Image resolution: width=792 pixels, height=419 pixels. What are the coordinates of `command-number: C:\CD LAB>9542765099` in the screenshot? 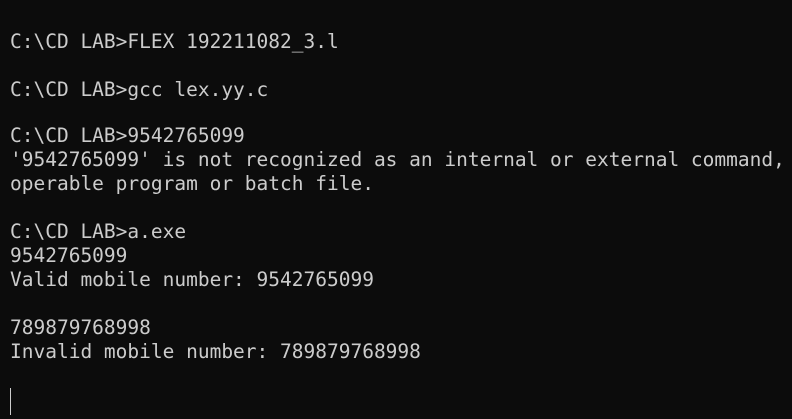 It's located at (127, 135).